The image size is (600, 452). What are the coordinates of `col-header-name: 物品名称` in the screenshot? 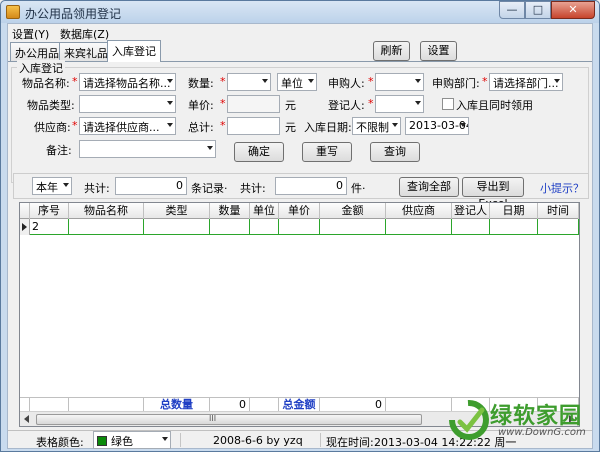 It's located at (106, 211).